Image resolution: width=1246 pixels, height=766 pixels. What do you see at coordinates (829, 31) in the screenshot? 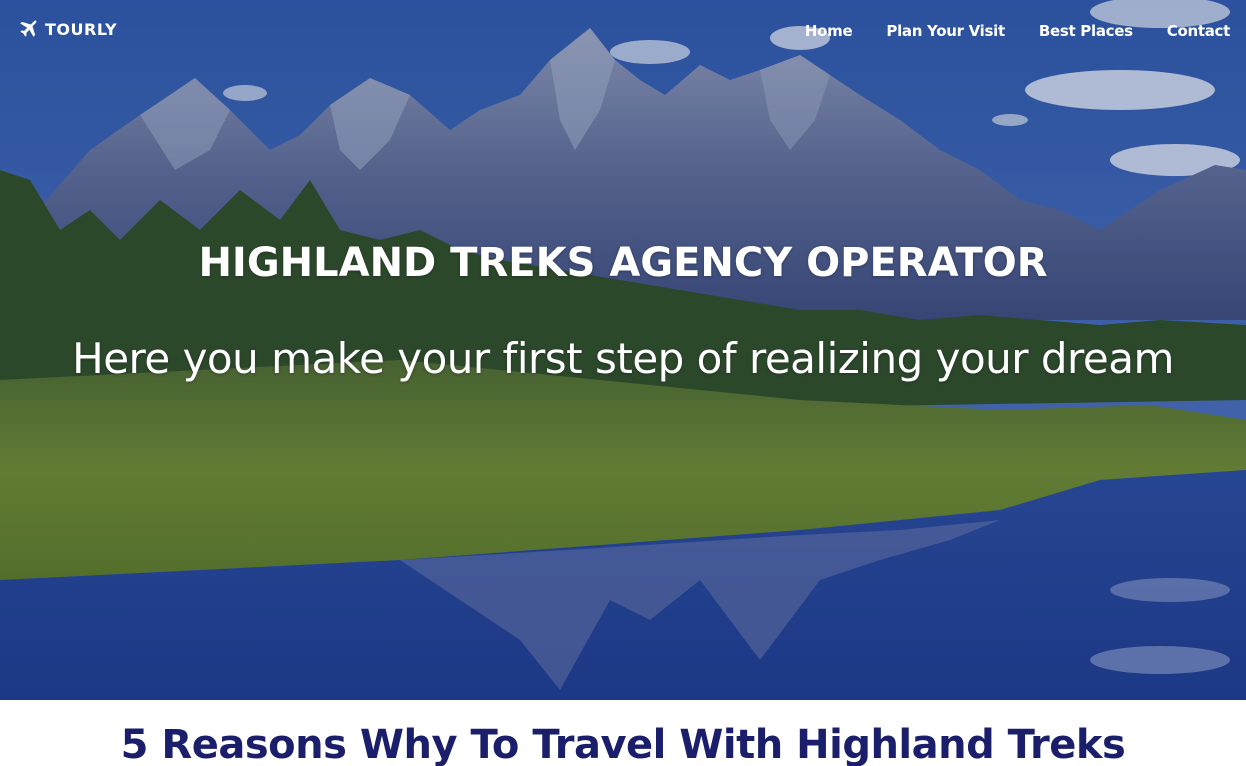
I see `nav-link-home: Home` at bounding box center [829, 31].